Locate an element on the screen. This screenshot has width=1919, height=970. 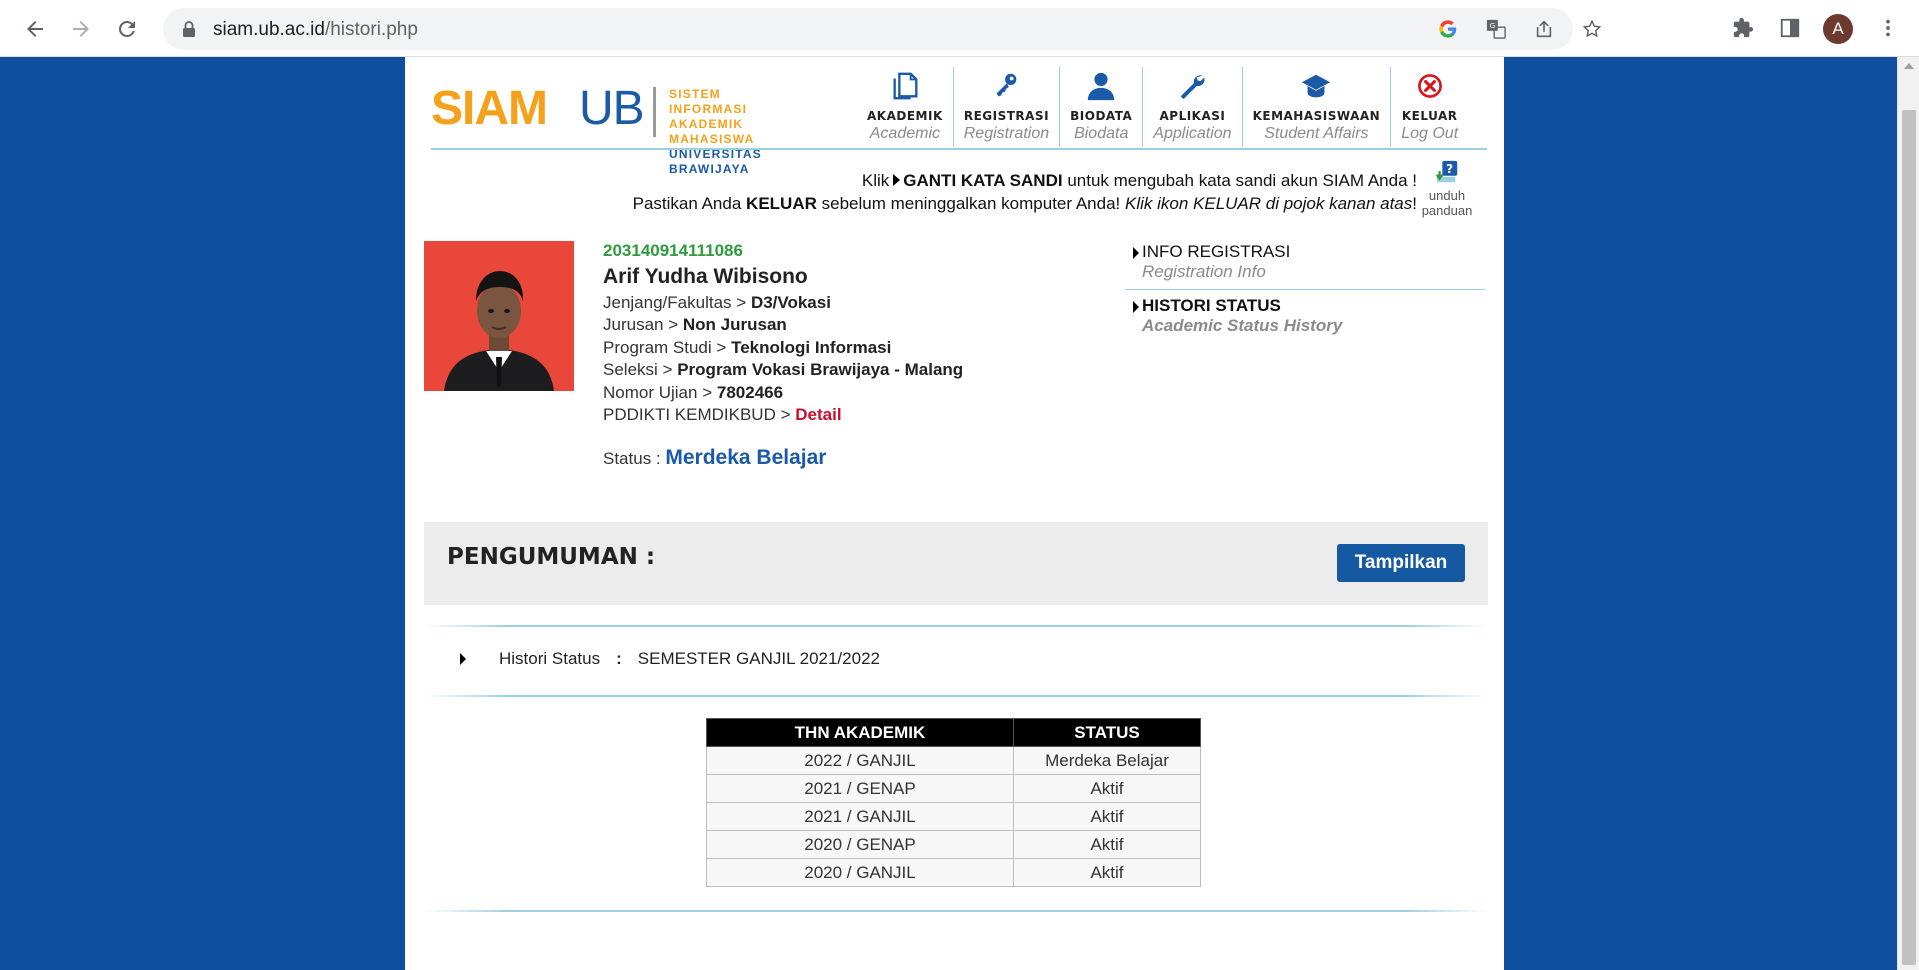
announcement-title: PENGUMUMAN : is located at coordinates (551, 557).